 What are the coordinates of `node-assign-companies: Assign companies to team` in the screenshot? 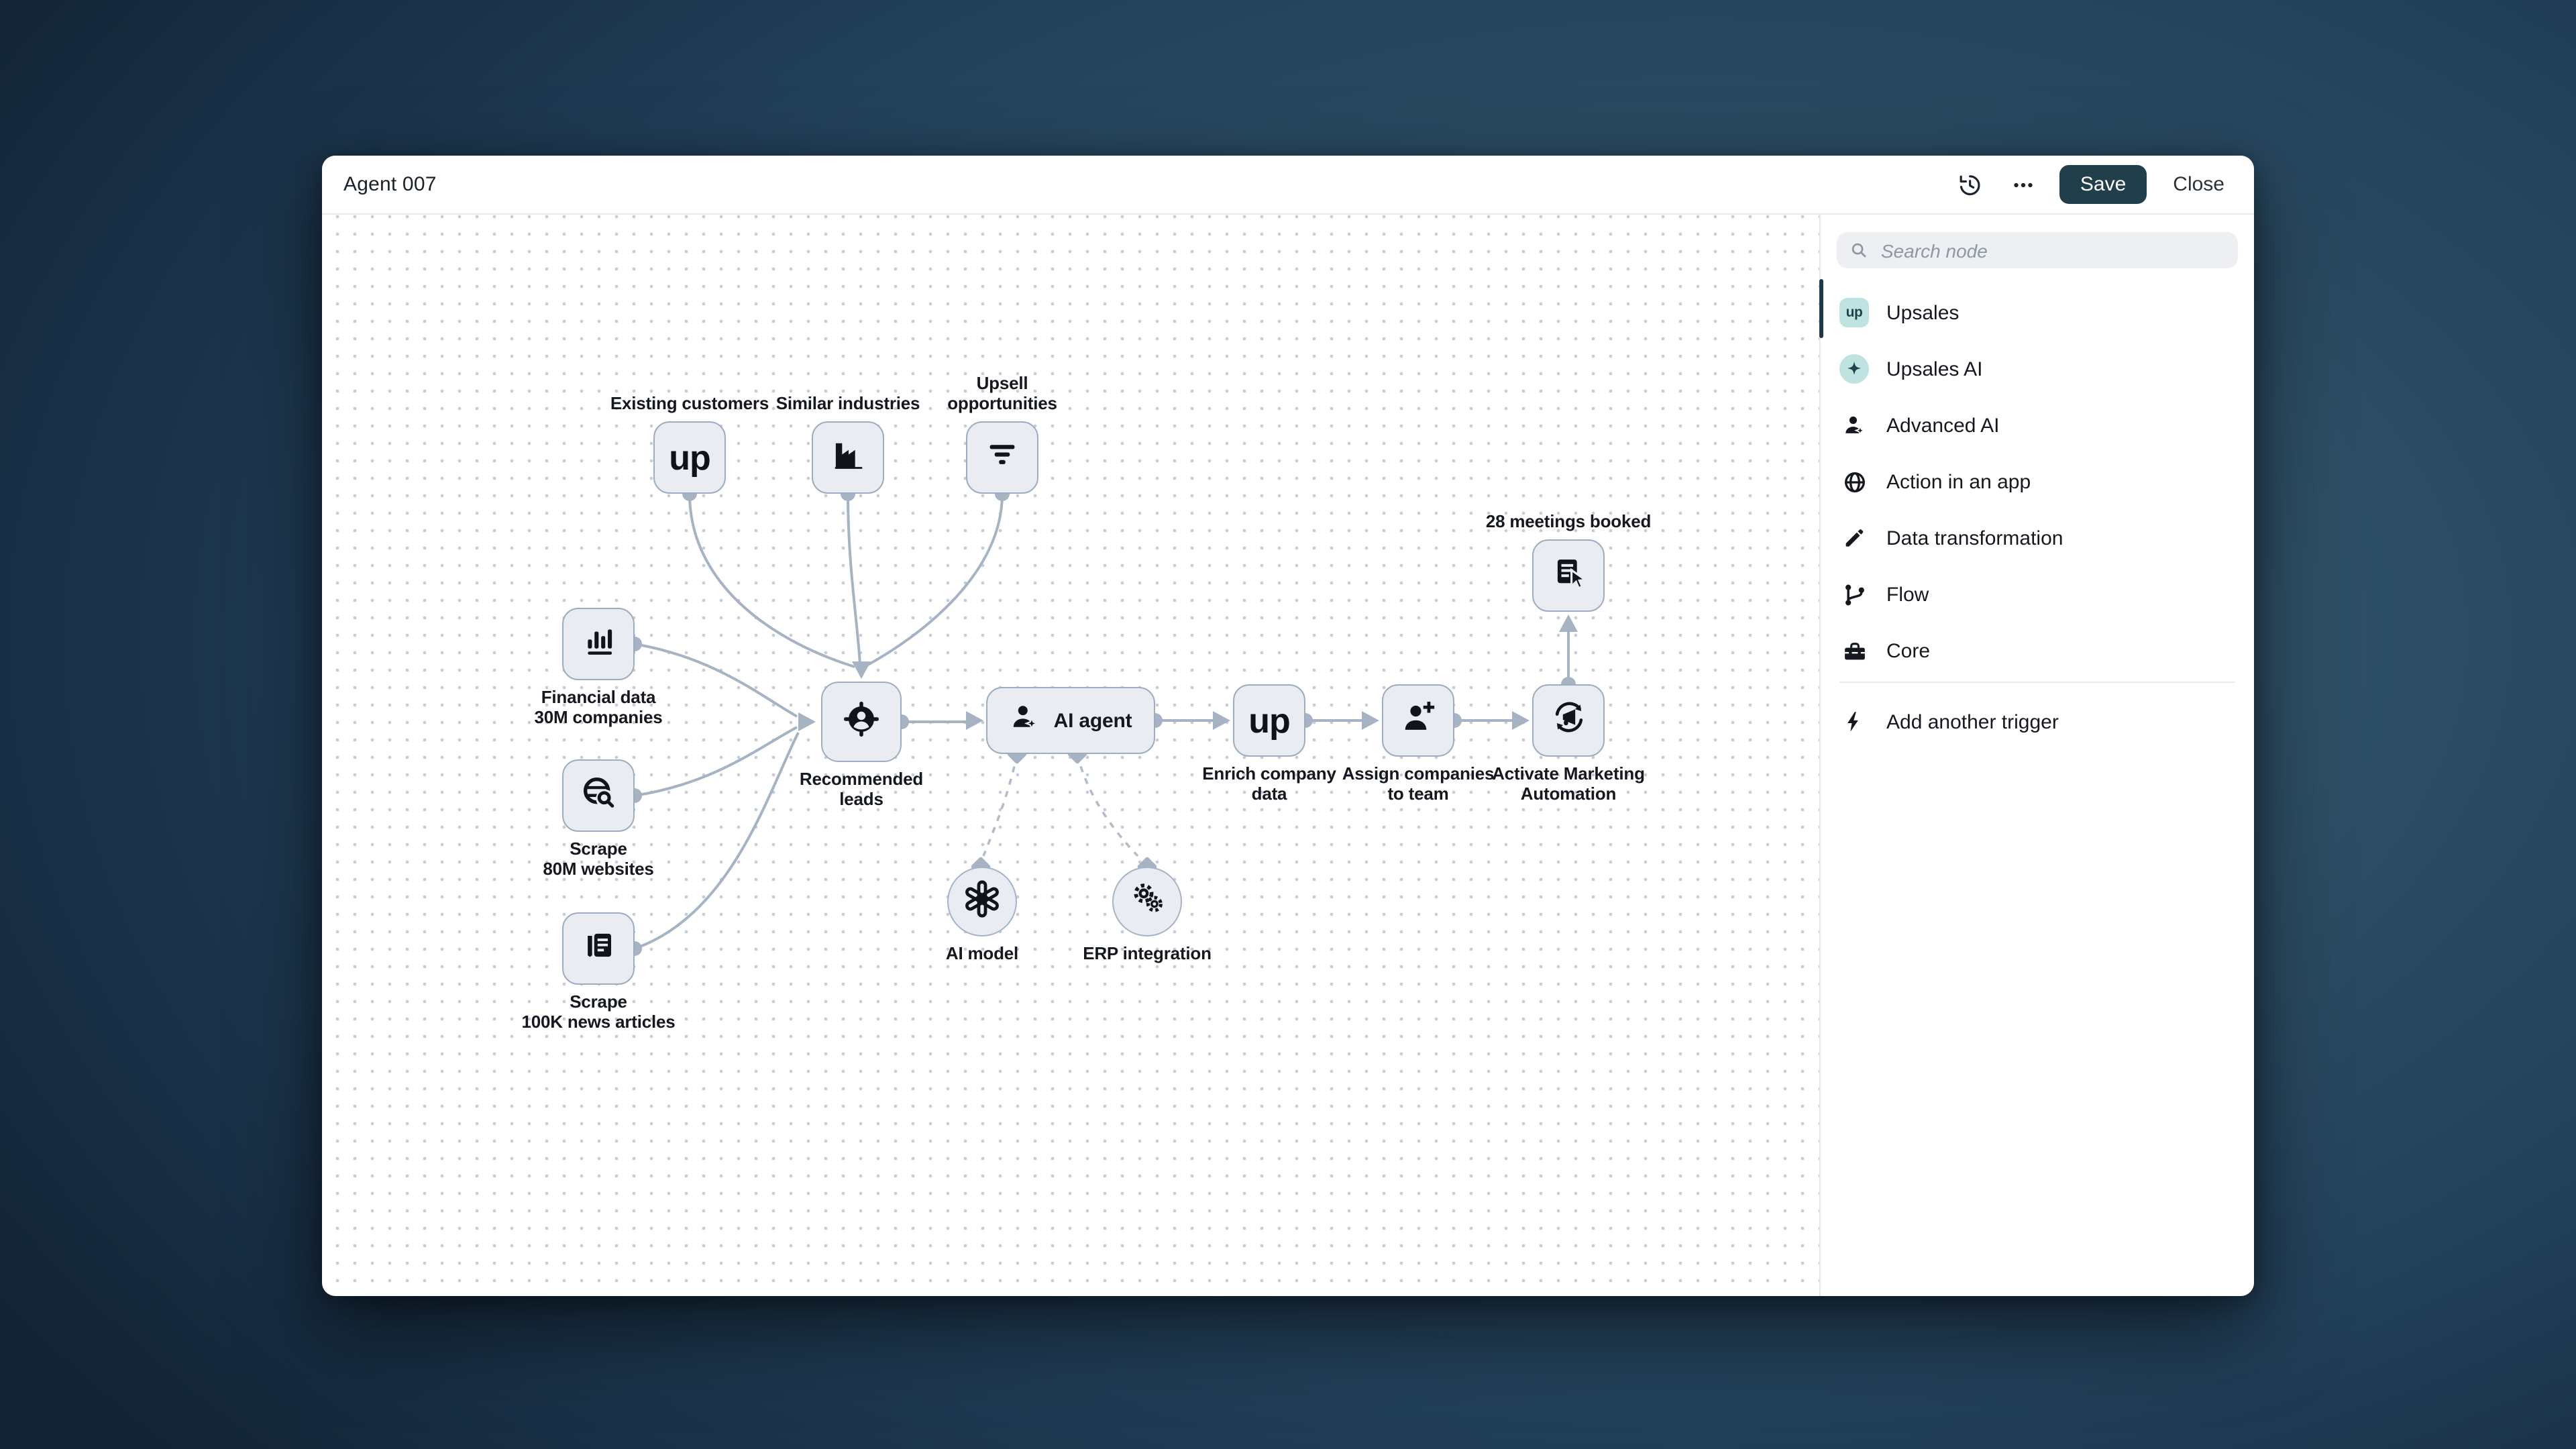 It's located at (1418, 743).